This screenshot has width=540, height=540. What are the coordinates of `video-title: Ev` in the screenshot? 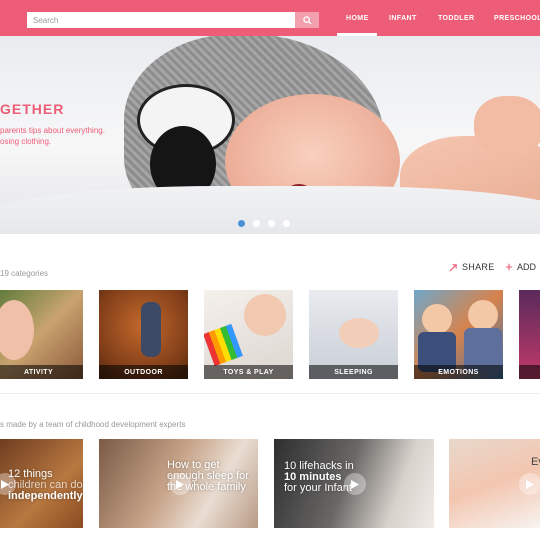 It's located at (535, 462).